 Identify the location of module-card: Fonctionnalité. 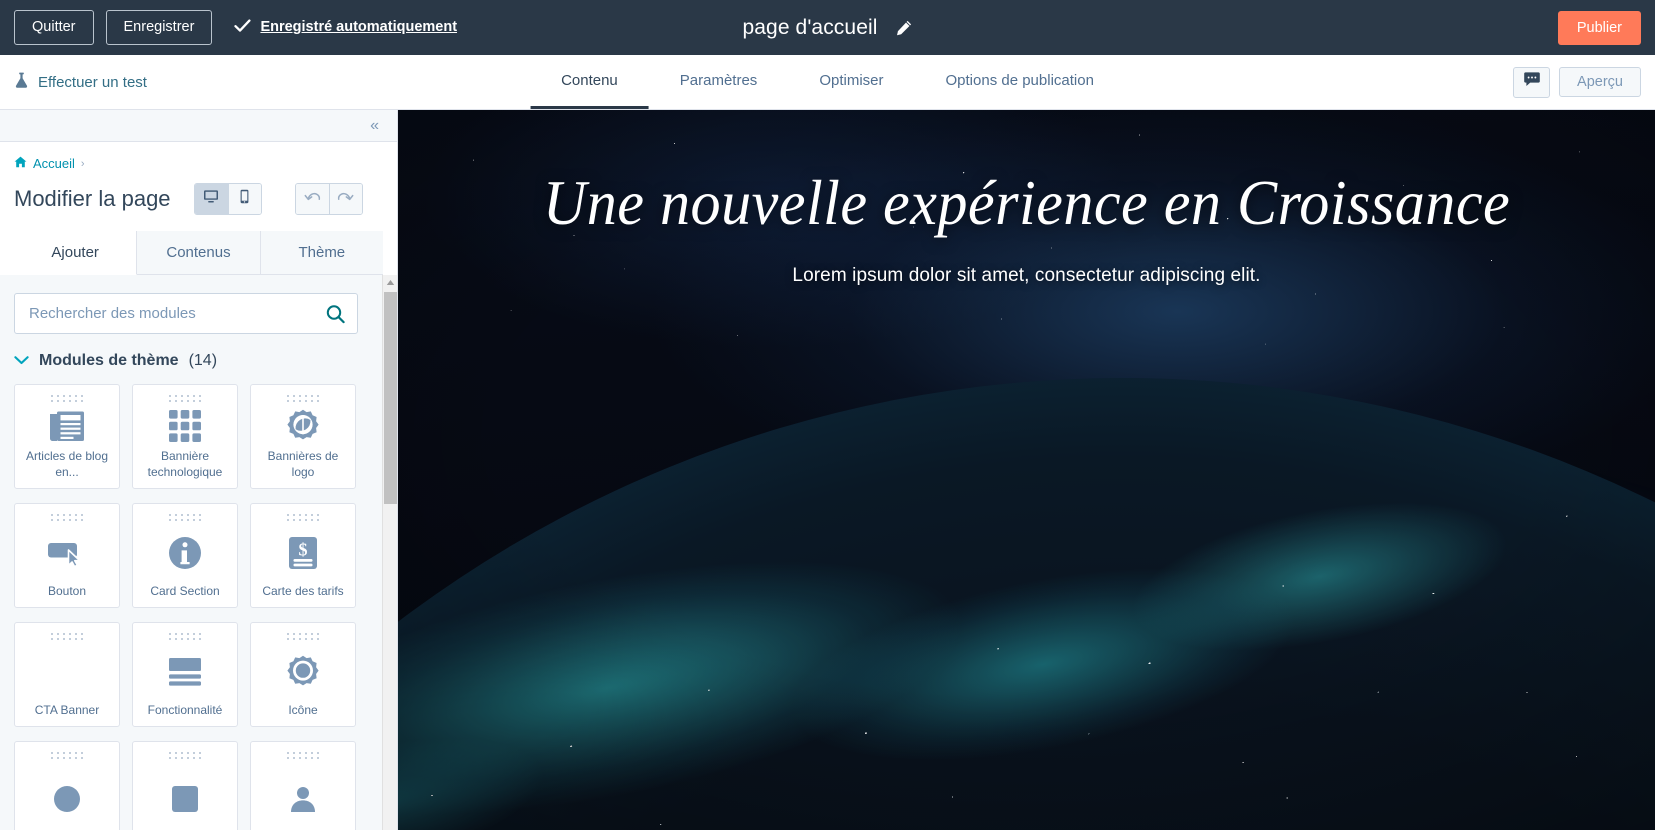
(185, 674).